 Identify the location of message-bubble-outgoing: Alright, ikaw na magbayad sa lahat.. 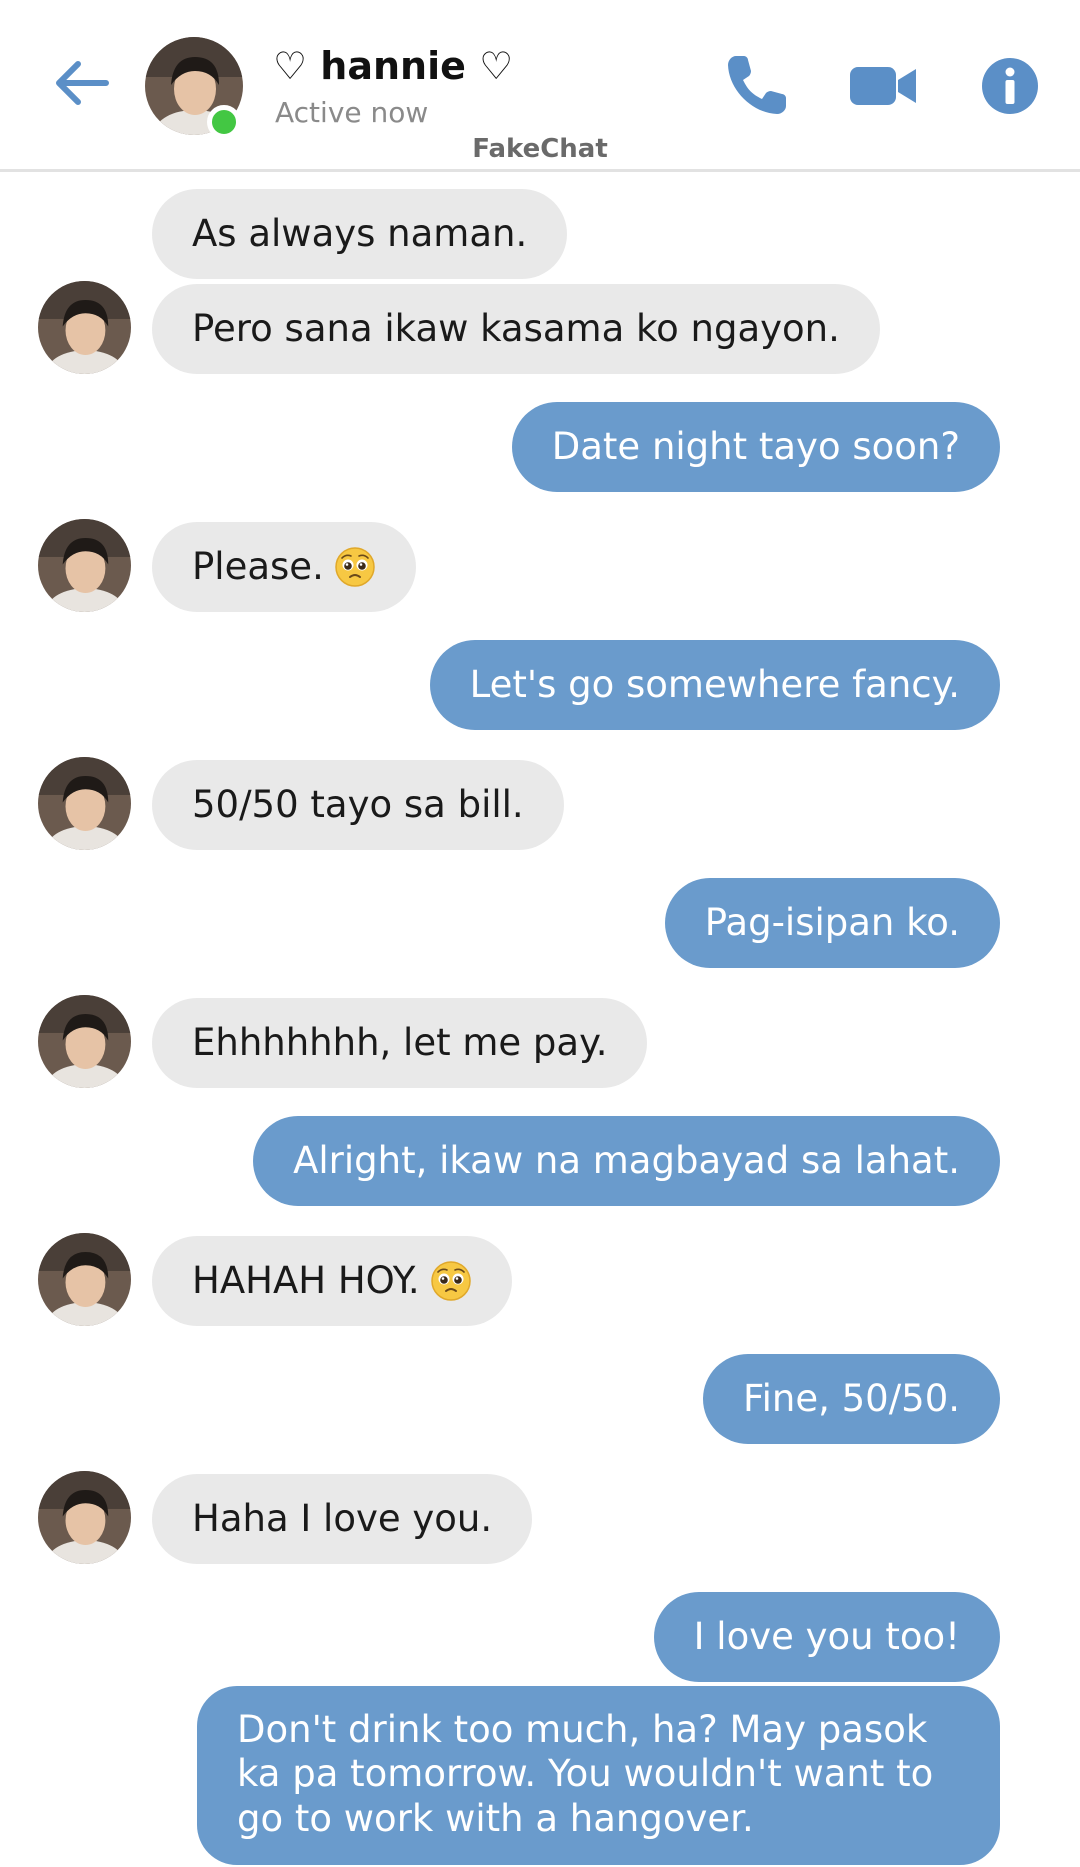
(626, 1161).